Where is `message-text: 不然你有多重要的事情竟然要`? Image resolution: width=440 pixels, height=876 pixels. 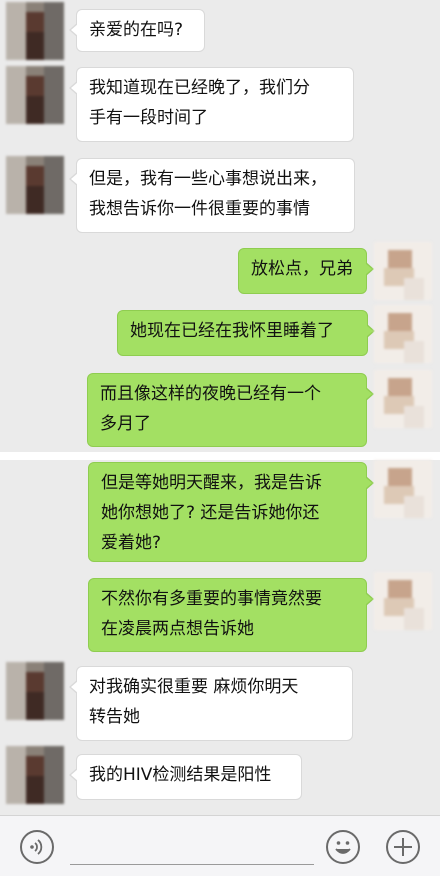
message-text: 不然你有多重要的事情竟然要 is located at coordinates (211, 599).